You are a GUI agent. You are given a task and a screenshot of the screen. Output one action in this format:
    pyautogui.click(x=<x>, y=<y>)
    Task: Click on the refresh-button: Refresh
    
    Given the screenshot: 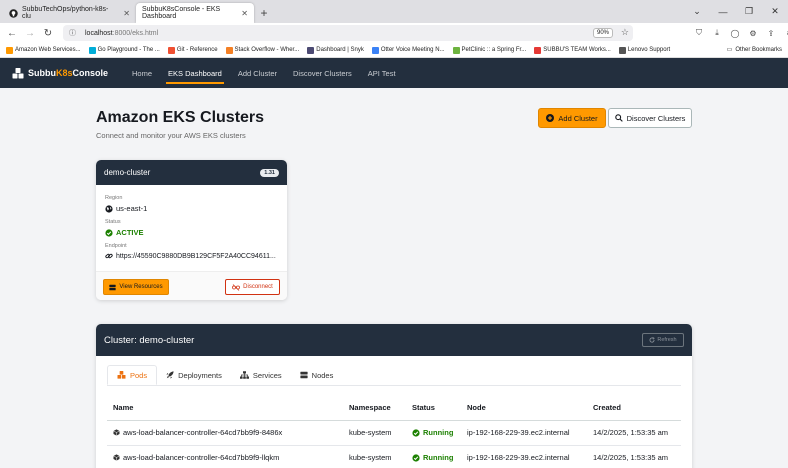 What is the action you would take?
    pyautogui.click(x=663, y=340)
    